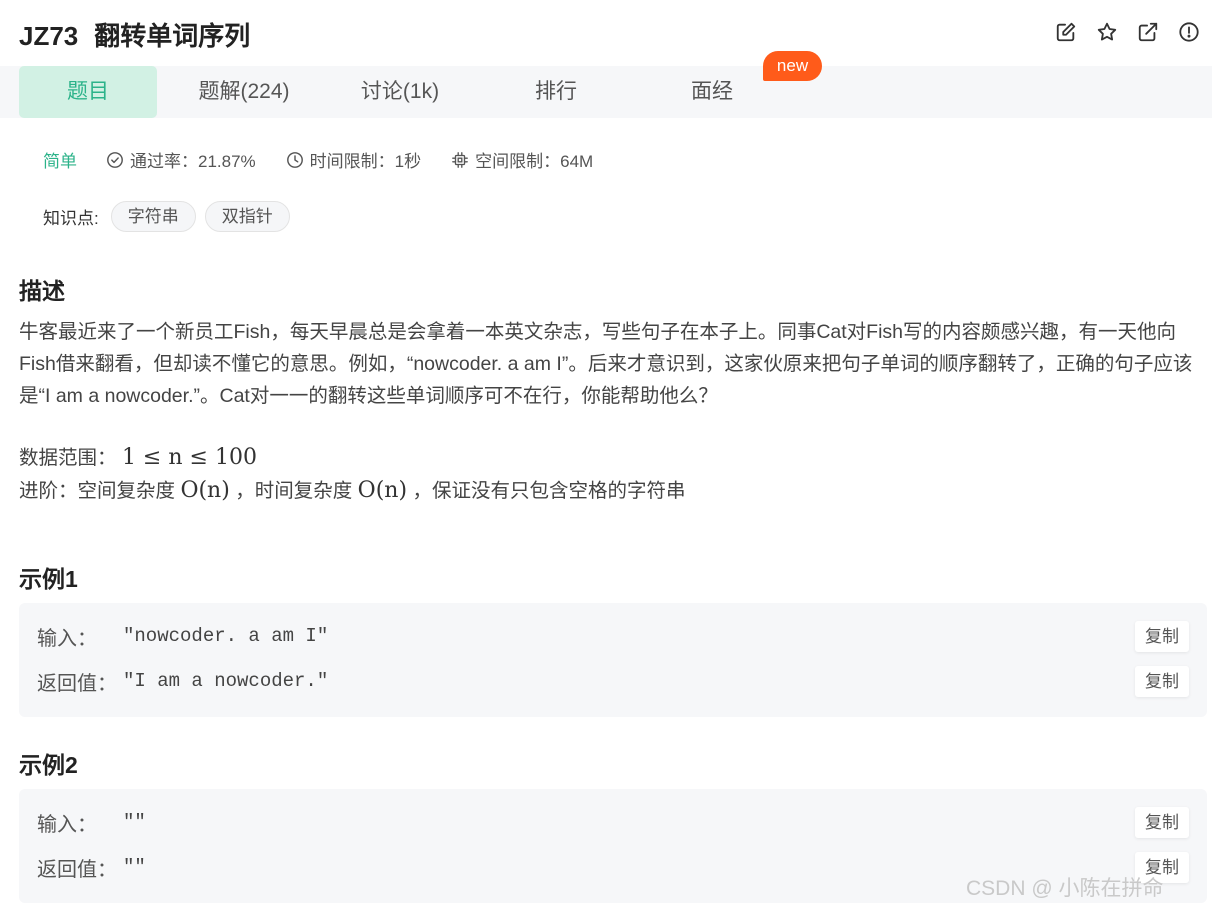 This screenshot has width=1212, height=905. What do you see at coordinates (792, 66) in the screenshot?
I see `new-badge: new` at bounding box center [792, 66].